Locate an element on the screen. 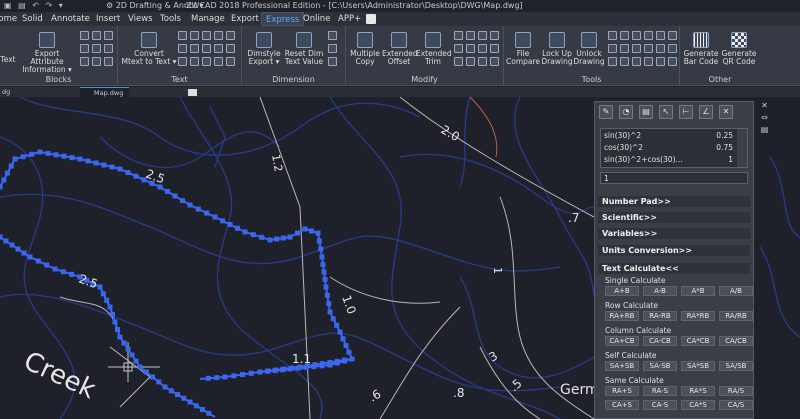 This screenshot has width=800, height=419. history-icon: ◔ is located at coordinates (626, 112).